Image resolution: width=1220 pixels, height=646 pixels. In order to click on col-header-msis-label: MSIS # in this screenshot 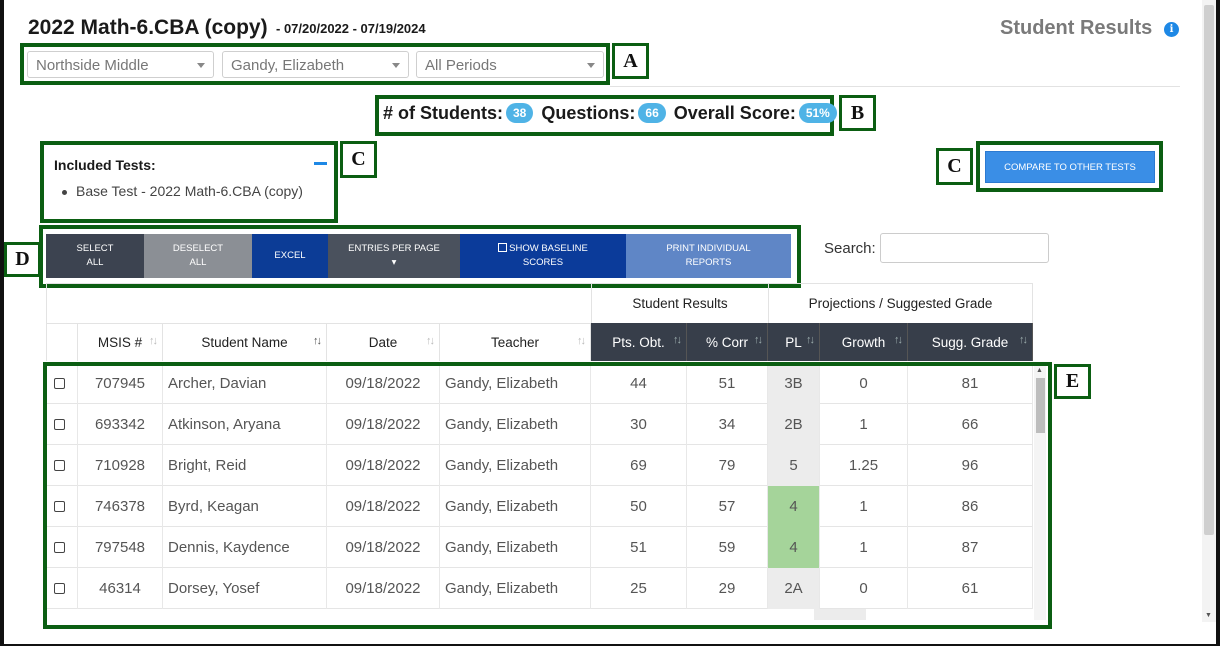, I will do `click(120, 342)`.